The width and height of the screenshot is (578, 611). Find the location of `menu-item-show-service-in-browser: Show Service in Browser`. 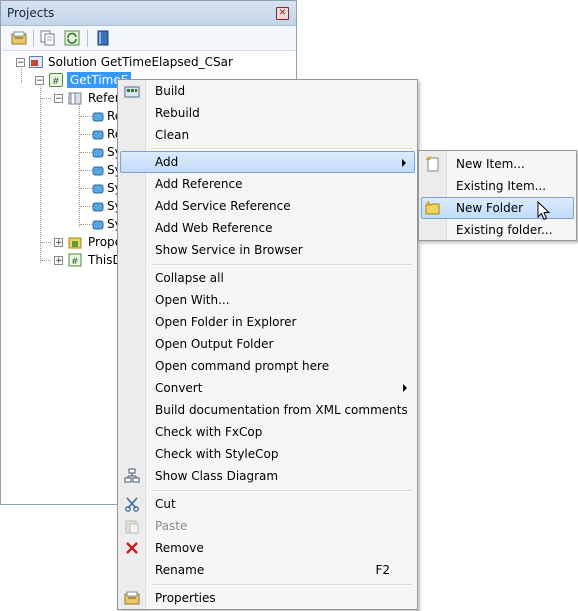

menu-item-show-service-in-browser: Show Service in Browser is located at coordinates (267, 250).